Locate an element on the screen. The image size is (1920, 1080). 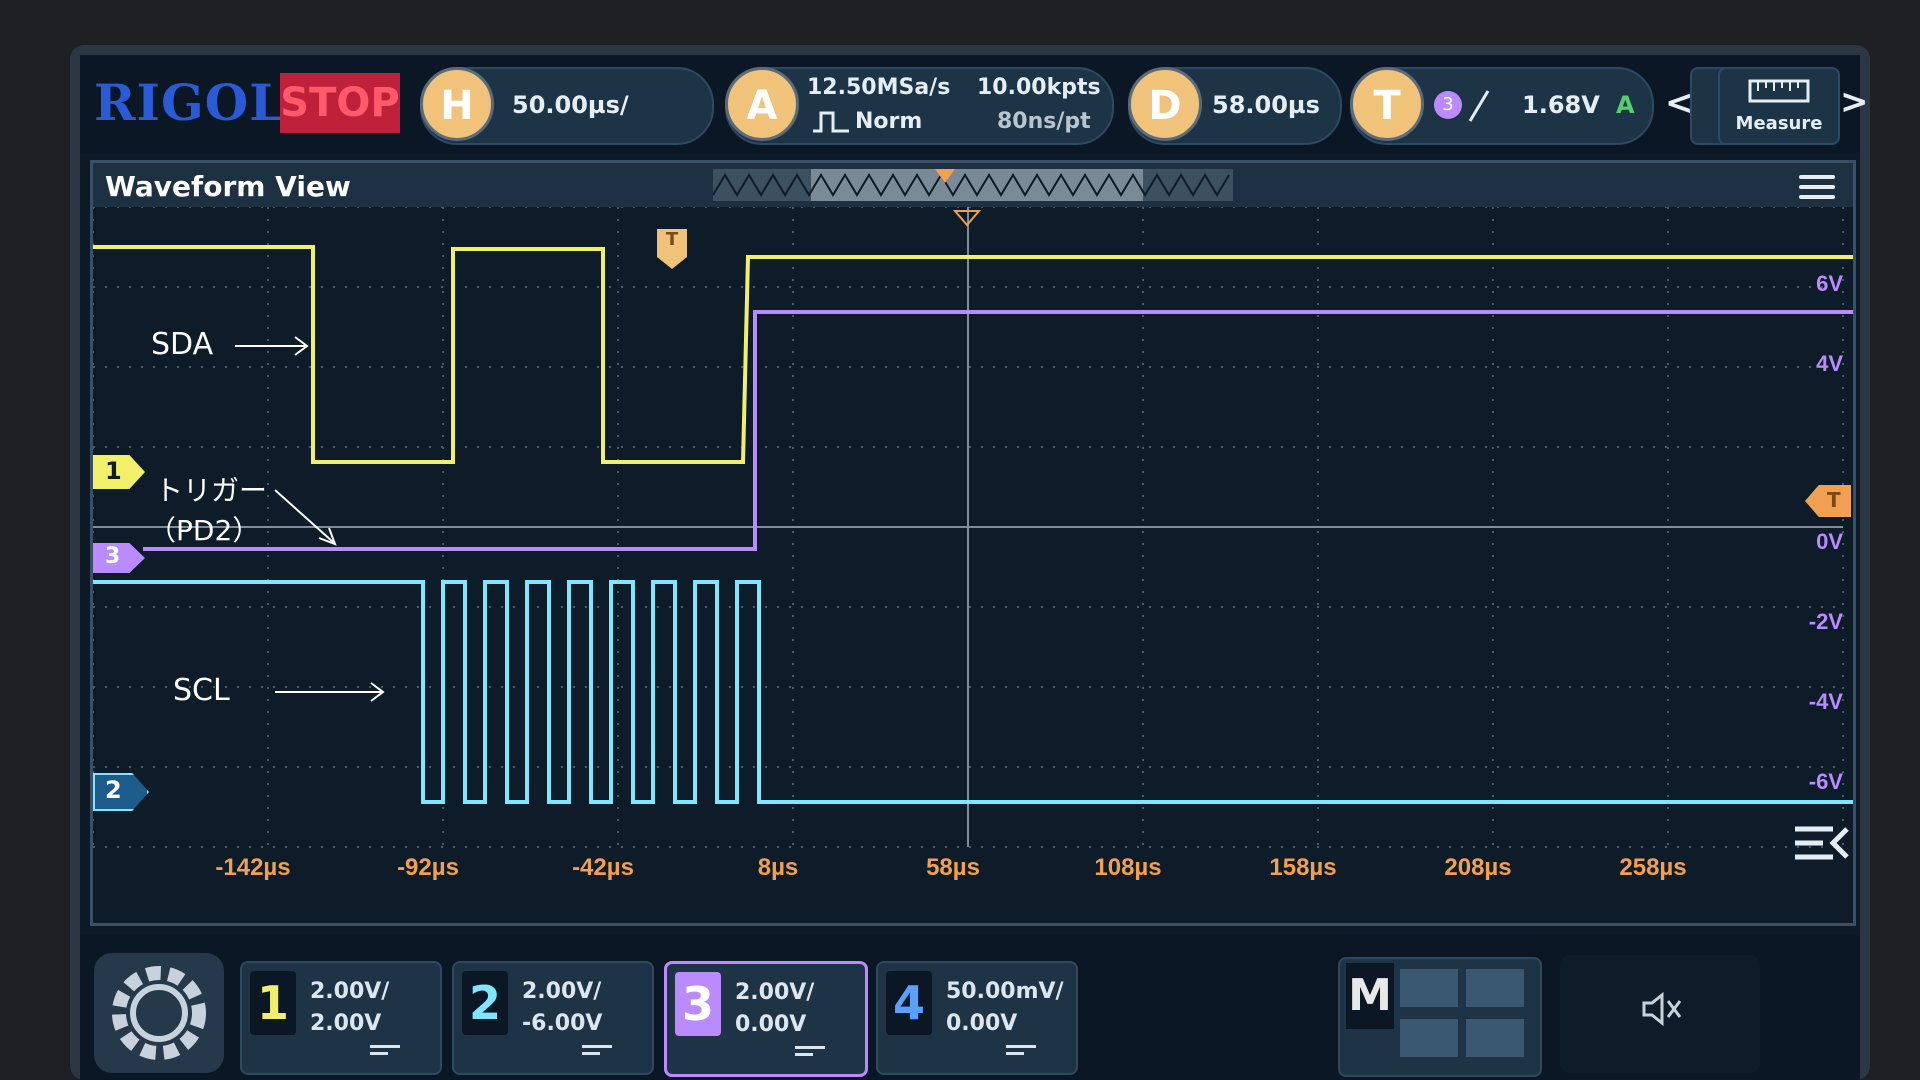
channel-4-box: 4 50.00mV/ 0.00V is located at coordinates (977, 1018).